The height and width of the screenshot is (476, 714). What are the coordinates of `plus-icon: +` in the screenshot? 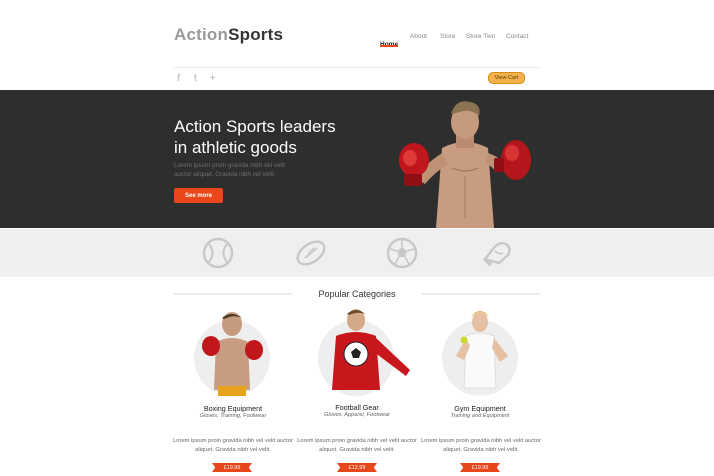 It's located at (212, 78).